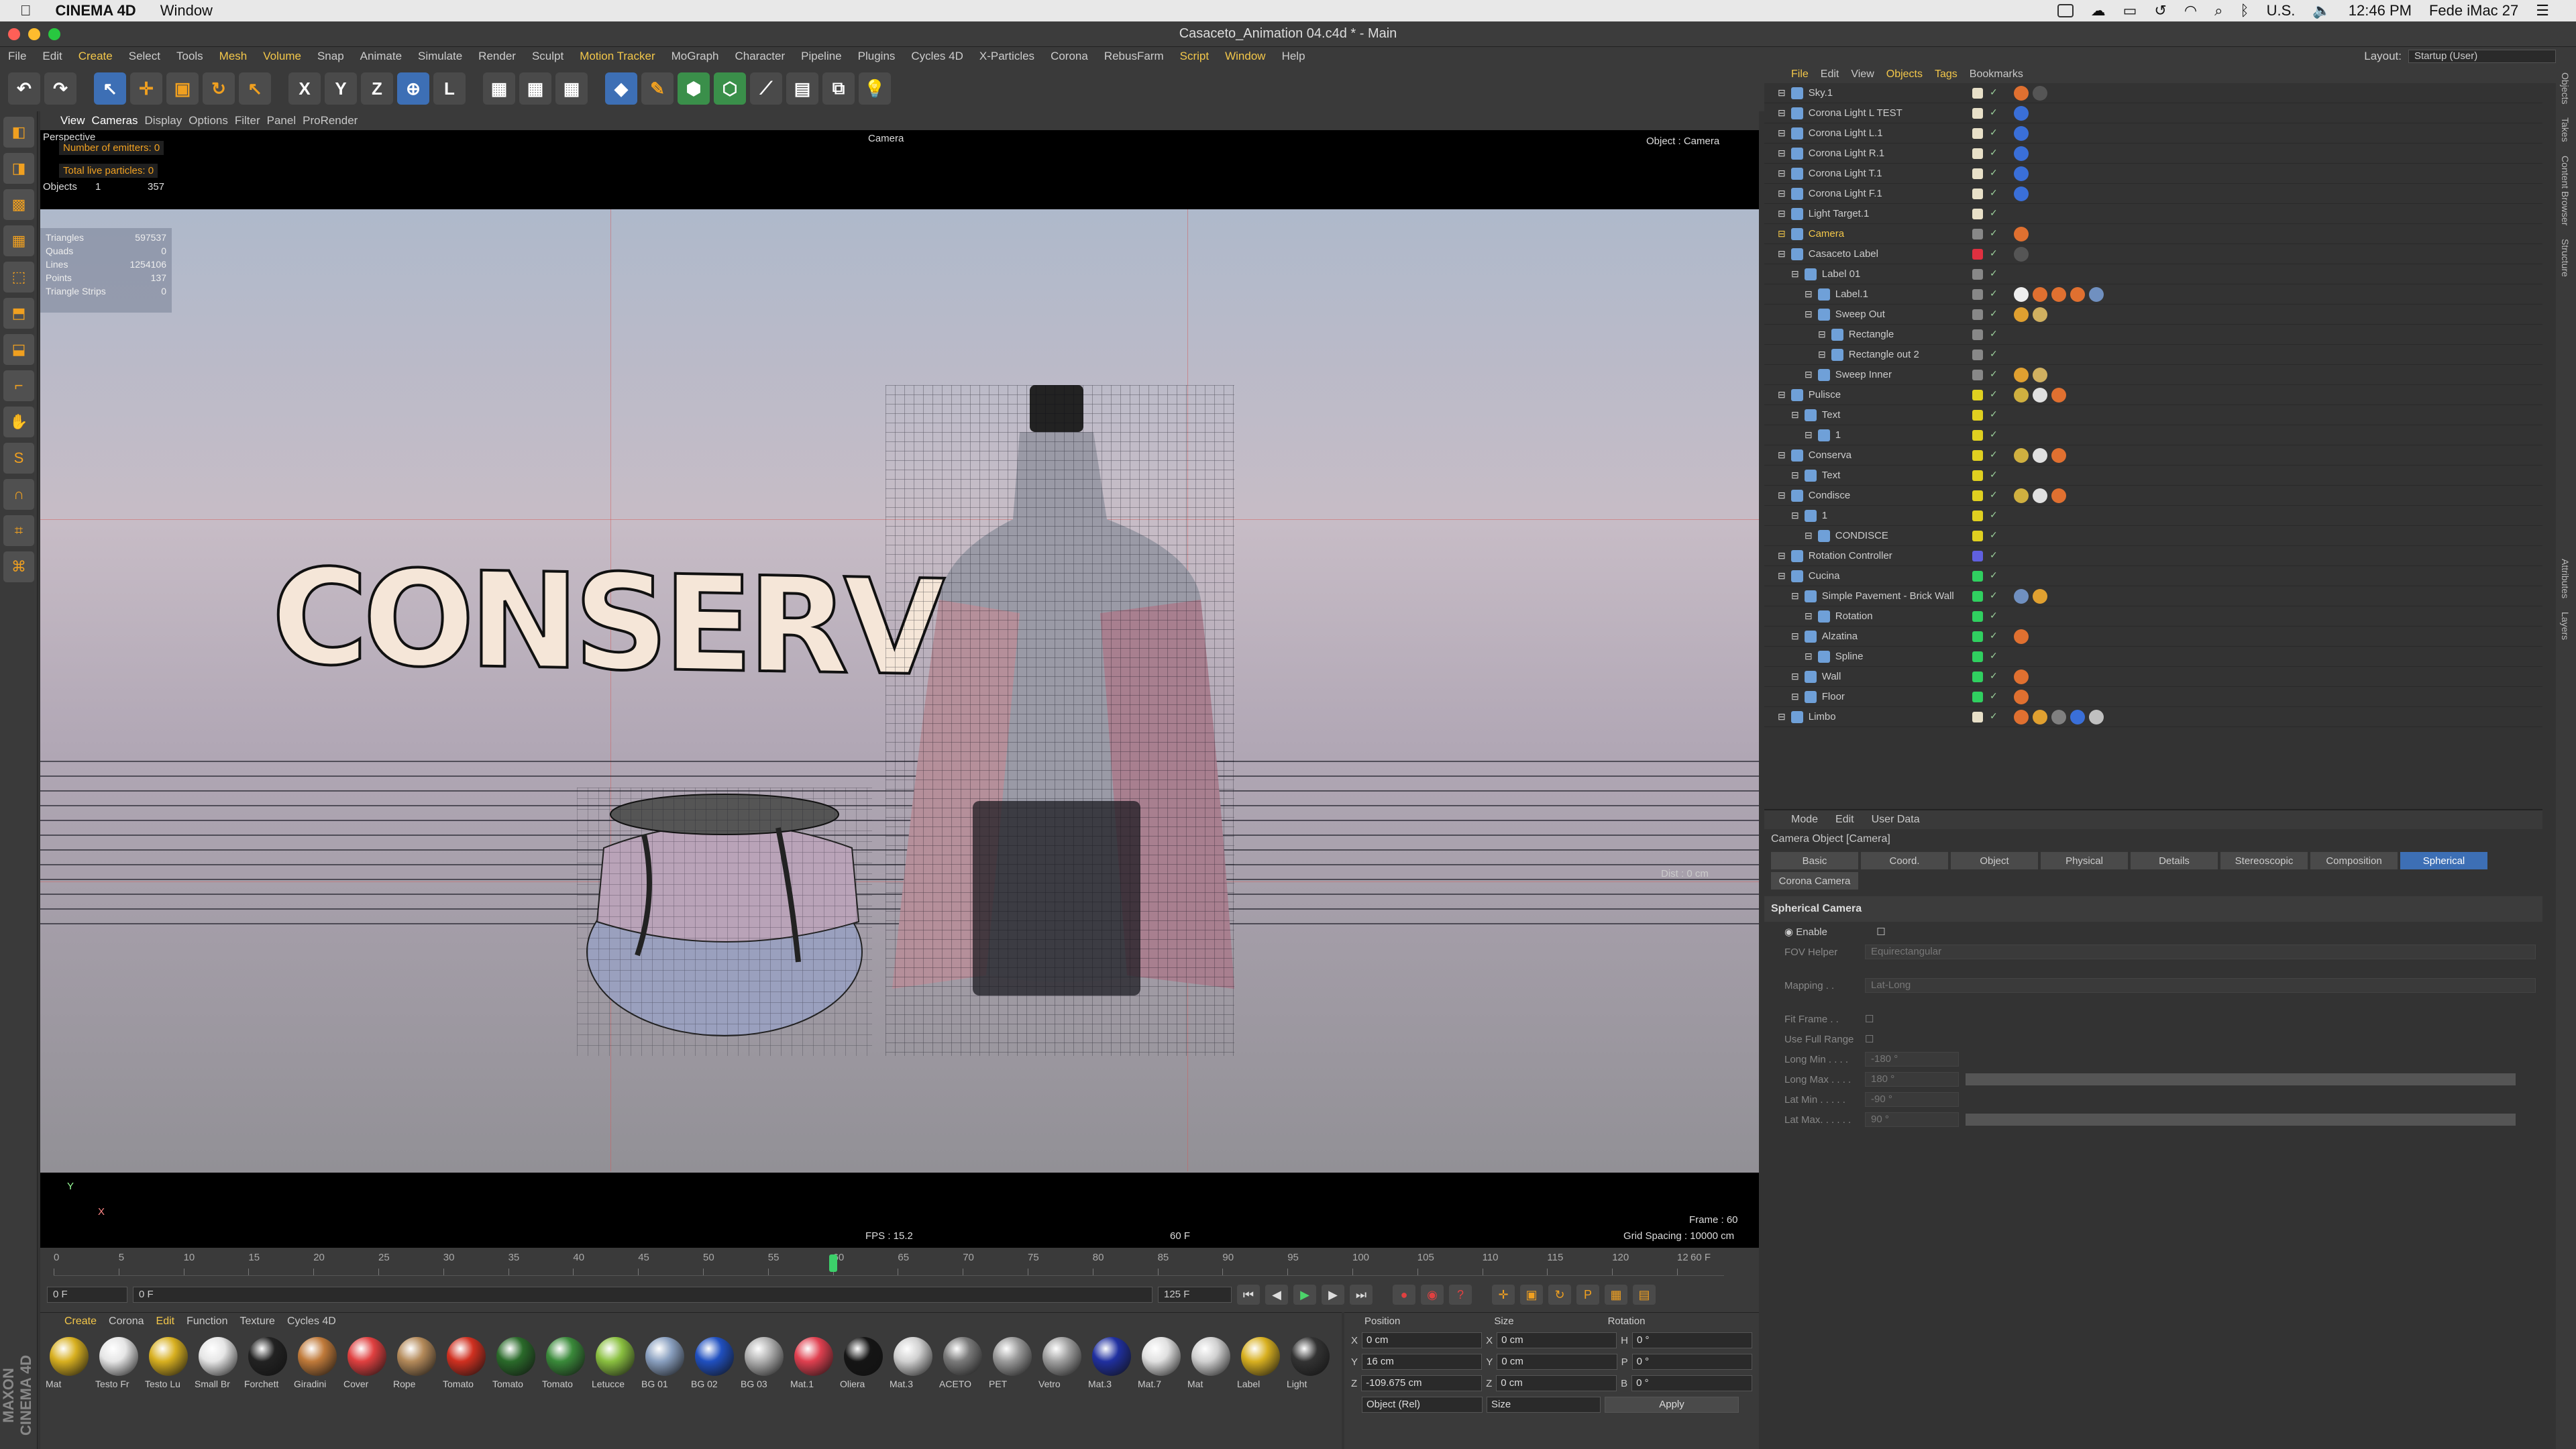 This screenshot has height=1449, width=2576. What do you see at coordinates (163, 120) in the screenshot?
I see `viewport-menu-display: Display` at bounding box center [163, 120].